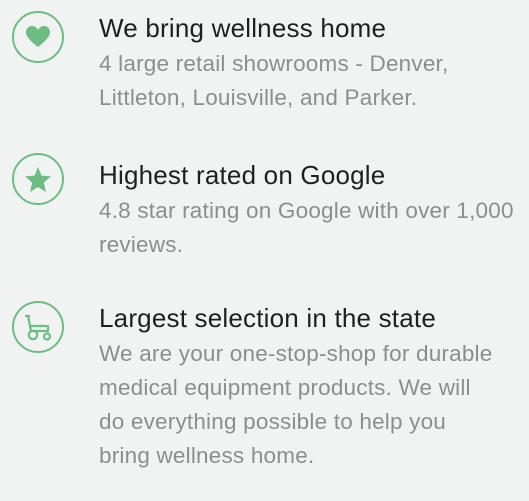 Image resolution: width=529 pixels, height=501 pixels. What do you see at coordinates (38, 327) in the screenshot?
I see `wheelchair-icon` at bounding box center [38, 327].